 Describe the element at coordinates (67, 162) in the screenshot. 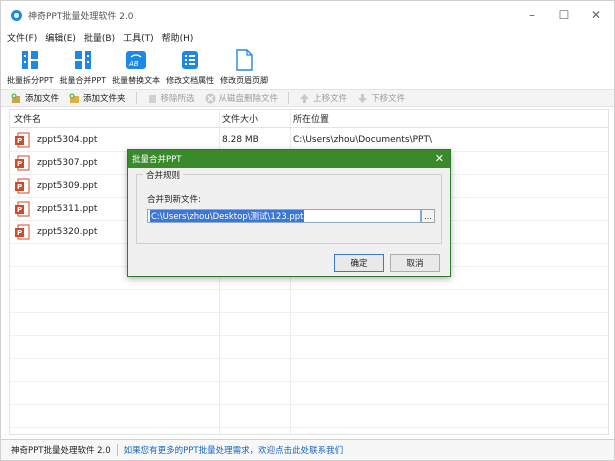

I see `file-name: zppt5307.ppt` at that location.